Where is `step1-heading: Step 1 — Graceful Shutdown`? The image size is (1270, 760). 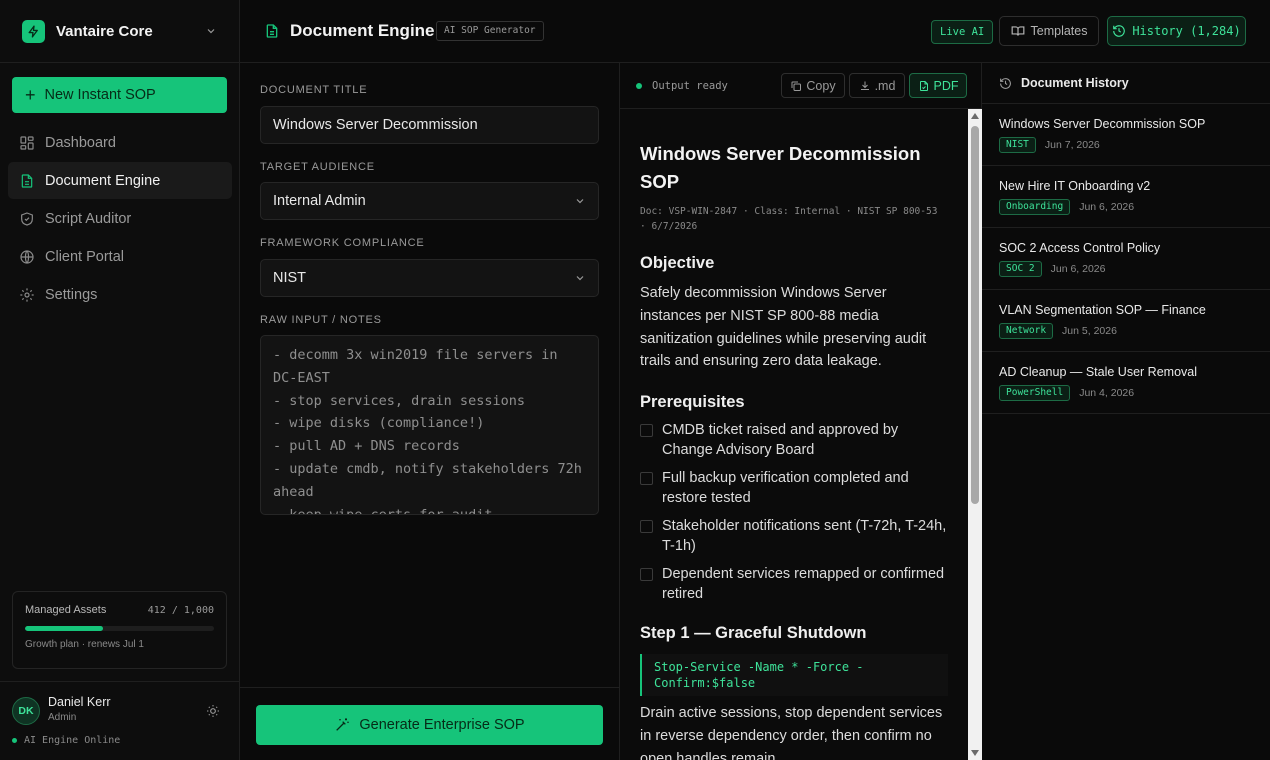
step1-heading: Step 1 — Graceful Shutdown is located at coordinates (753, 633).